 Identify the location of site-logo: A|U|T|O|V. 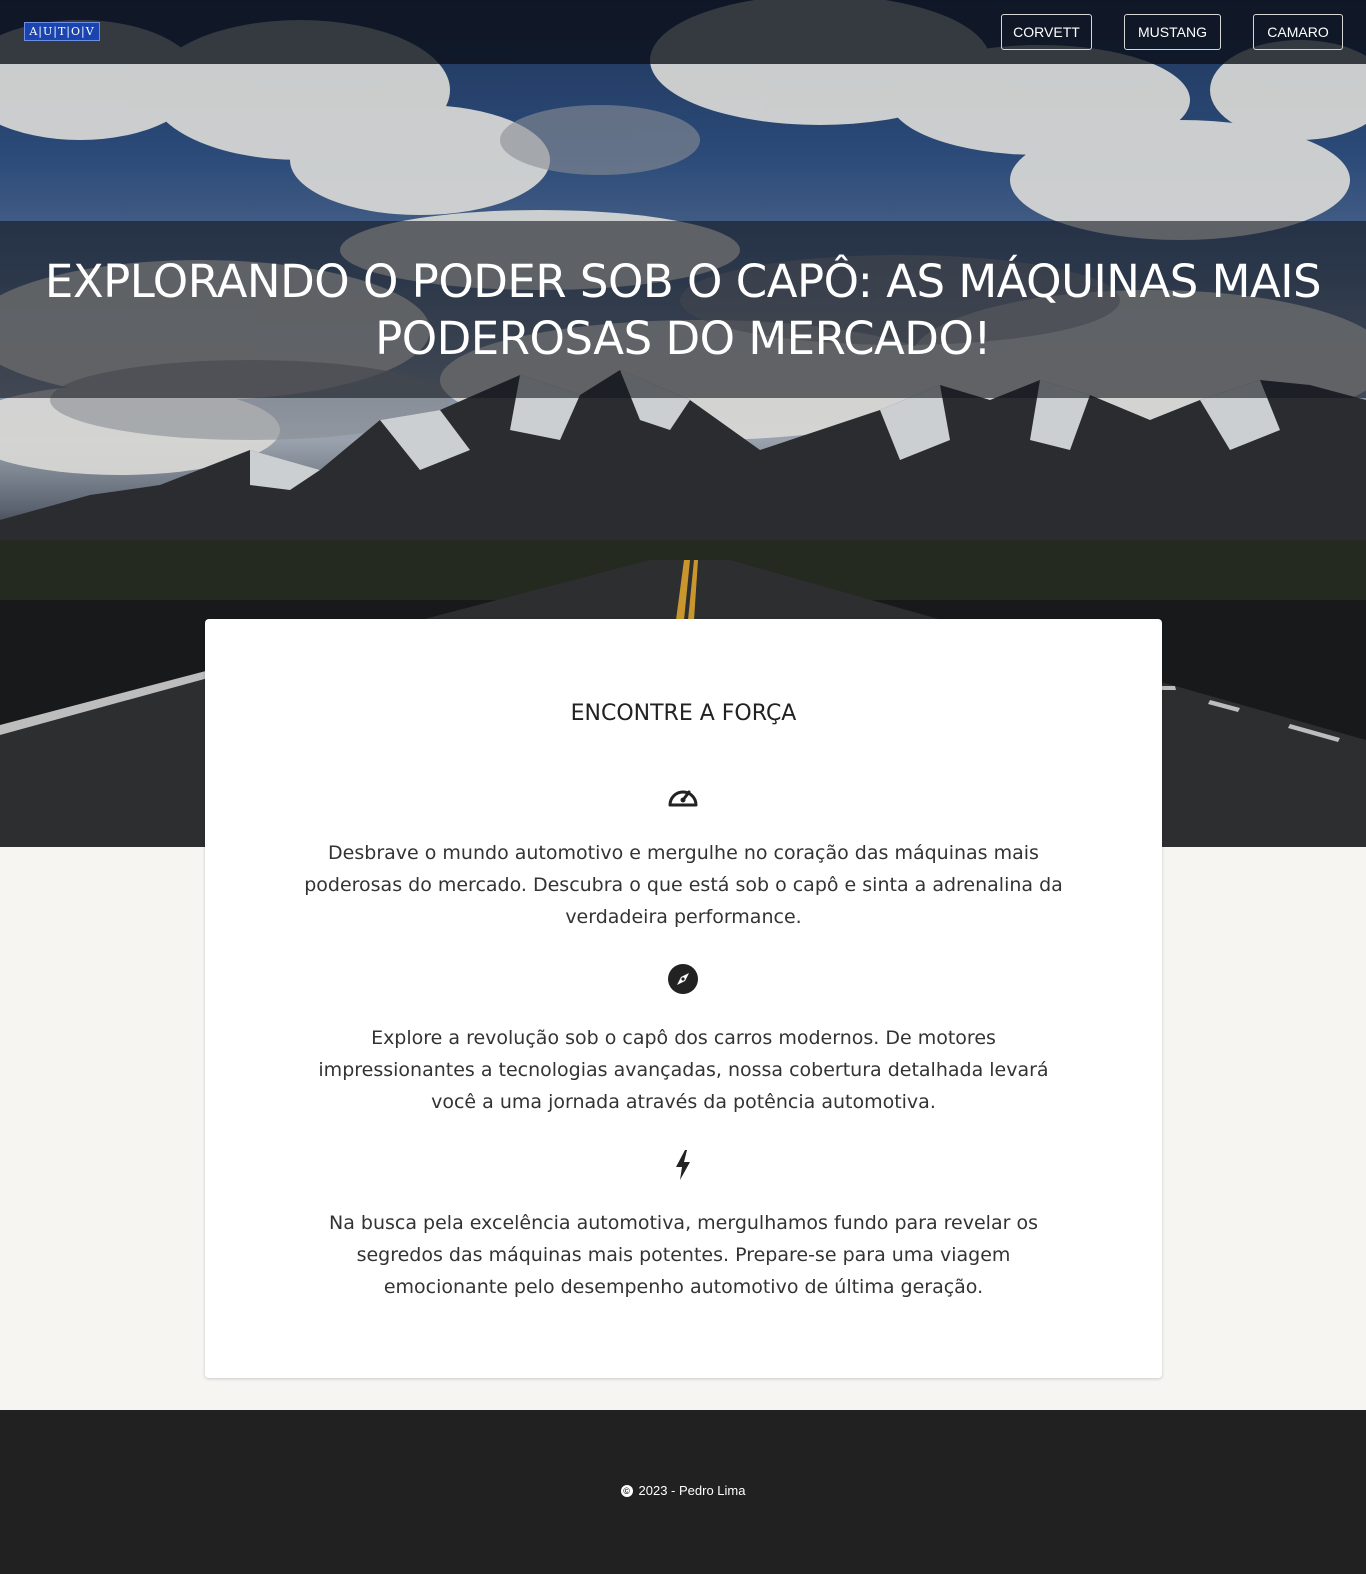
(62, 31).